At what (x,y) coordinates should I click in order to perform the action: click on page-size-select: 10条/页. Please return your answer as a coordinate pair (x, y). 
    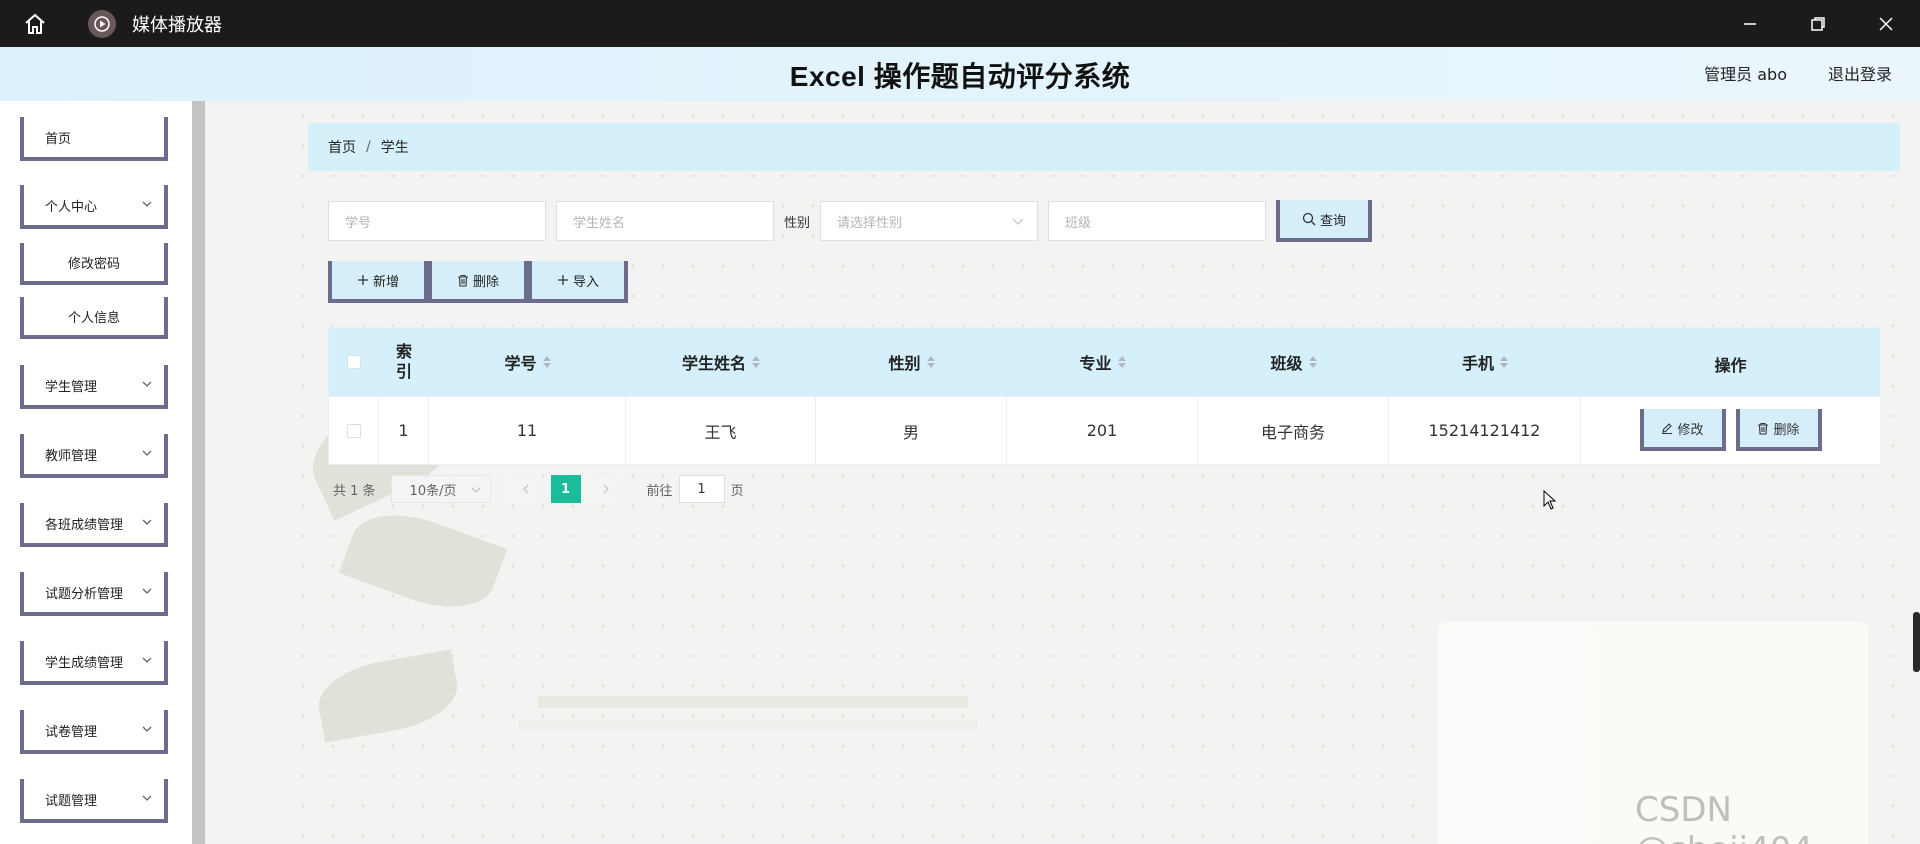
    Looking at the image, I should click on (440, 489).